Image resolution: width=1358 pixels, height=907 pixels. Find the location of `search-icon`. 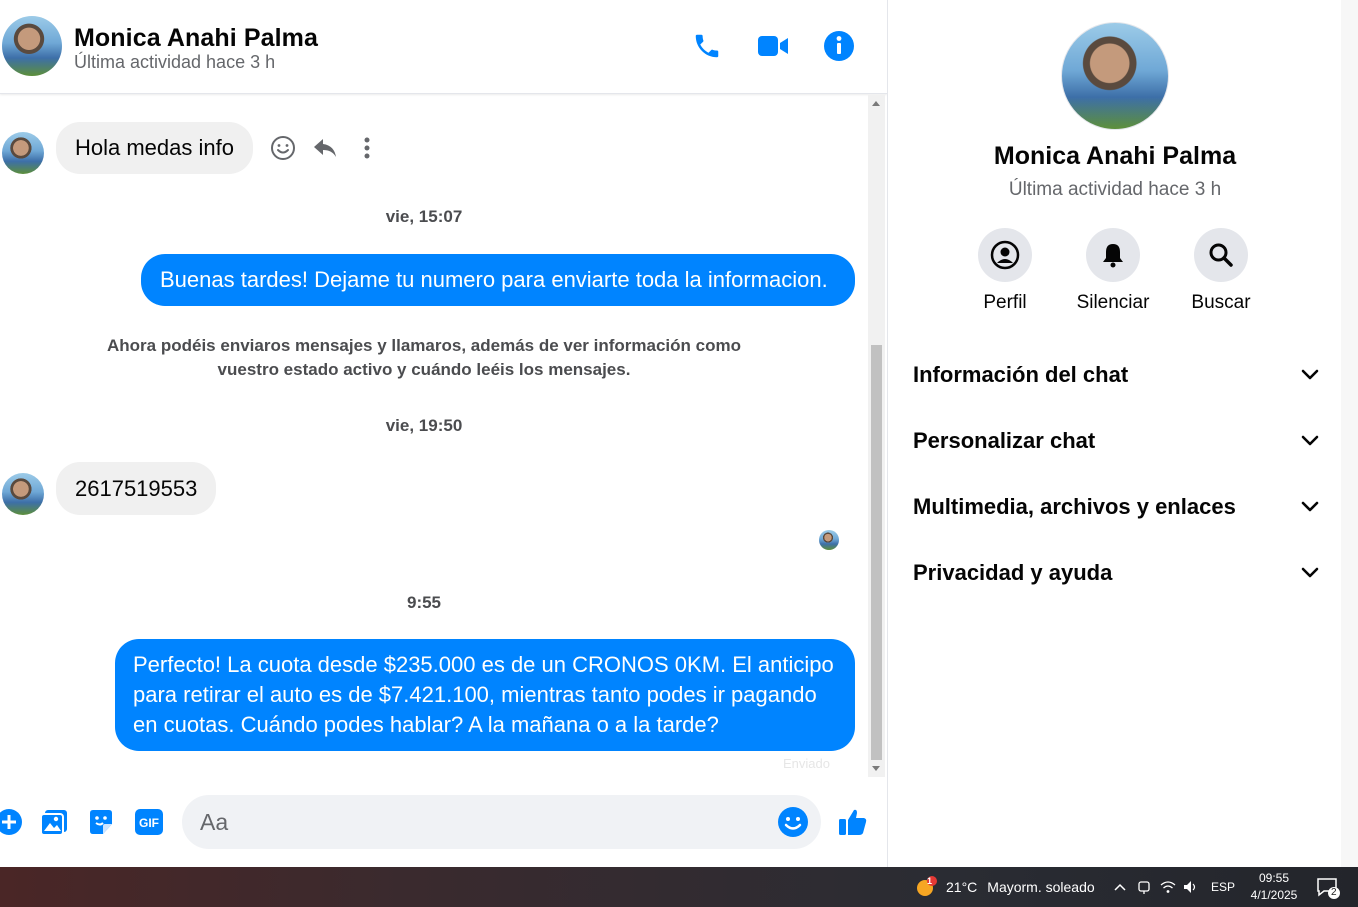

search-icon is located at coordinates (1221, 255).